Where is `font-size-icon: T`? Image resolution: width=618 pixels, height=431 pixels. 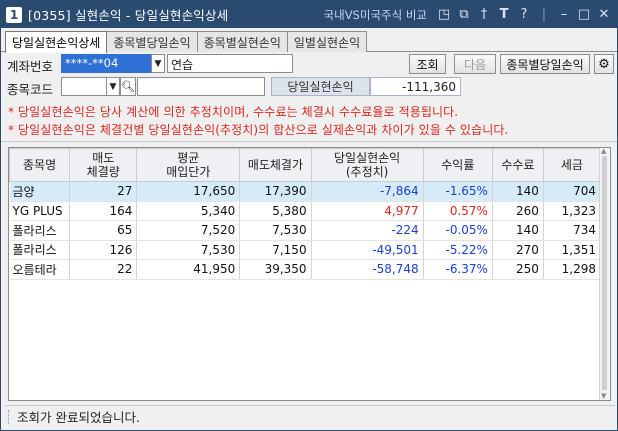
font-size-icon: T is located at coordinates (504, 14).